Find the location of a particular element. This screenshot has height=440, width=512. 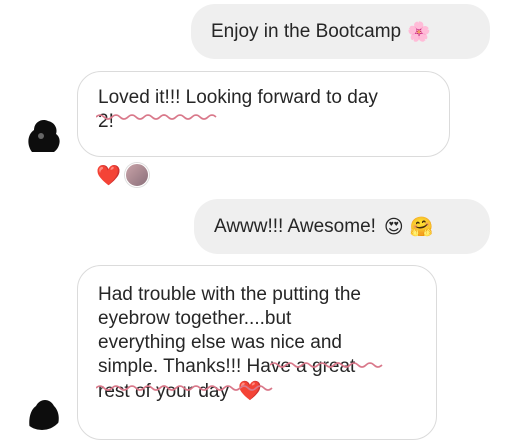

message-text-line: 2! is located at coordinates (106, 121).